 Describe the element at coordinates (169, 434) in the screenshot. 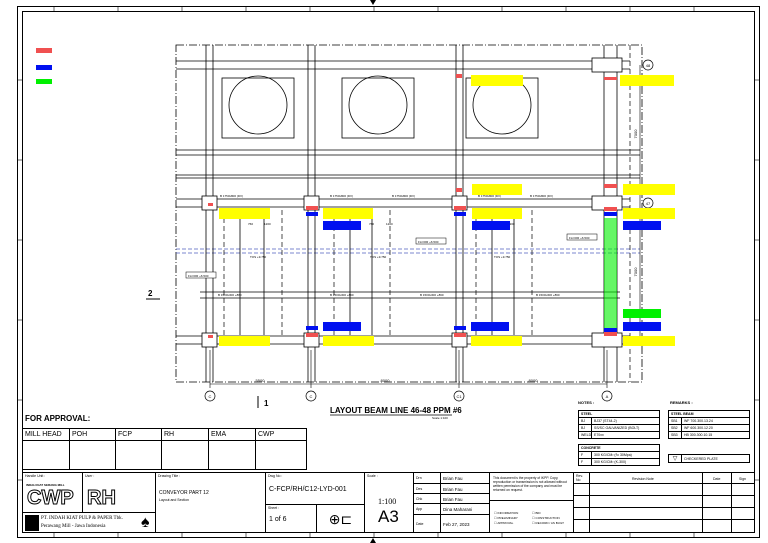

I see `approval-col: RH` at that location.